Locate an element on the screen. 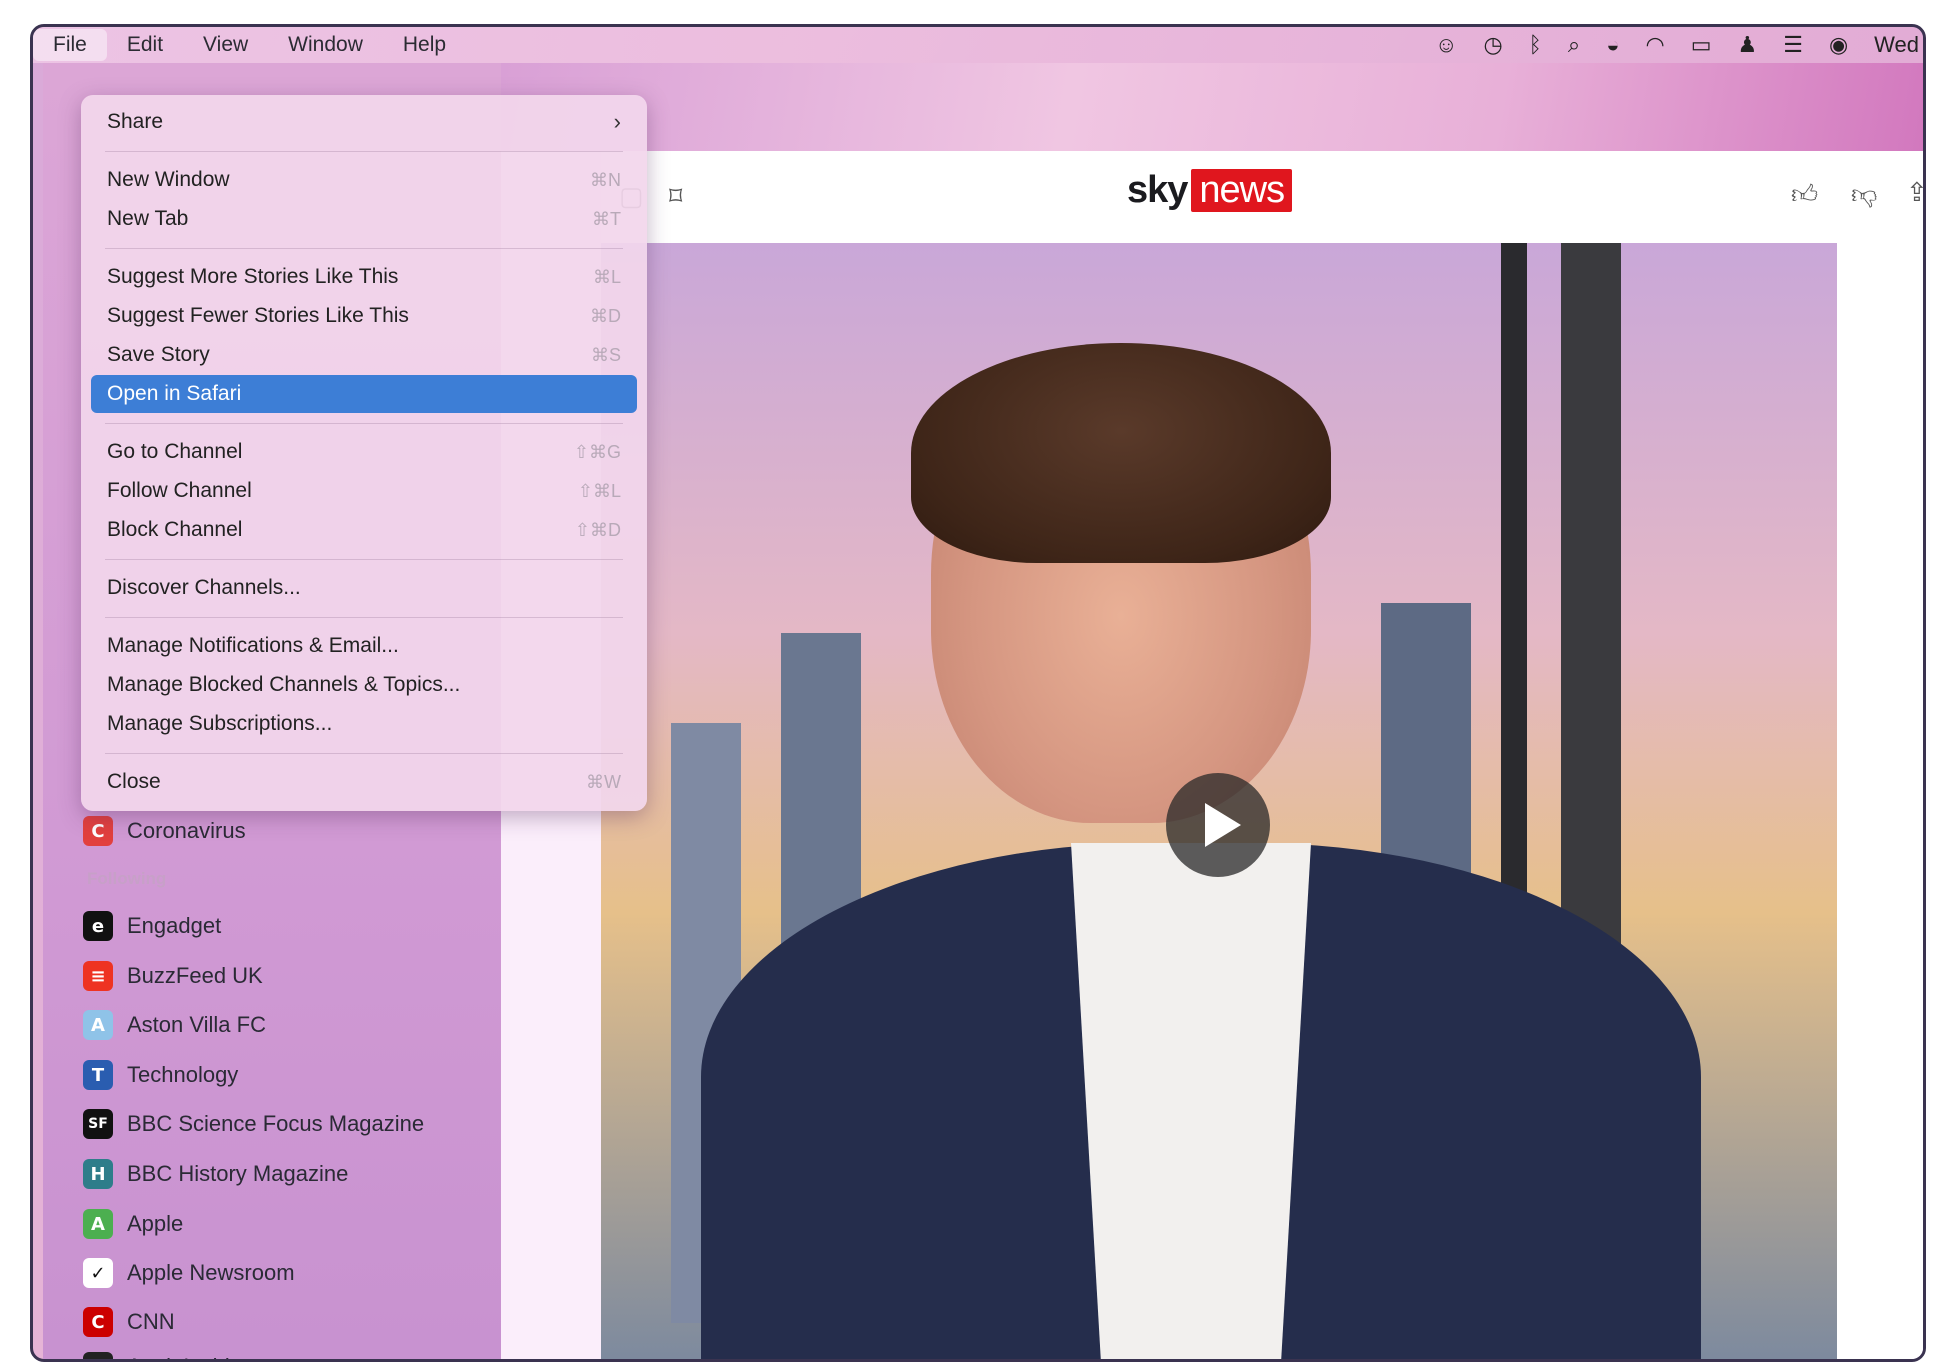  buzzfeed-icon: ≡ is located at coordinates (98, 976).